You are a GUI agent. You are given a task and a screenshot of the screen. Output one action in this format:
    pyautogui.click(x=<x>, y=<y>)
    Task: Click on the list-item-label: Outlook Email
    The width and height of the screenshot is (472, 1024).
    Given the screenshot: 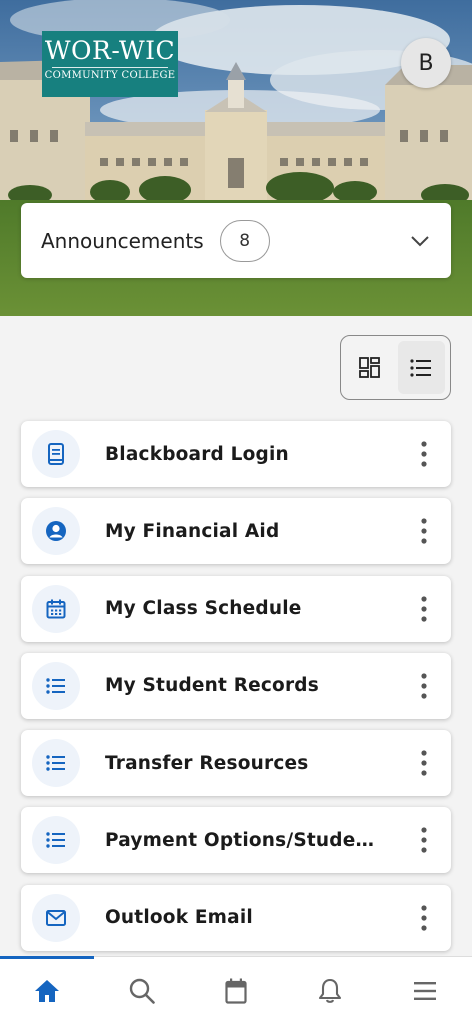 What is the action you would take?
    pyautogui.click(x=179, y=918)
    